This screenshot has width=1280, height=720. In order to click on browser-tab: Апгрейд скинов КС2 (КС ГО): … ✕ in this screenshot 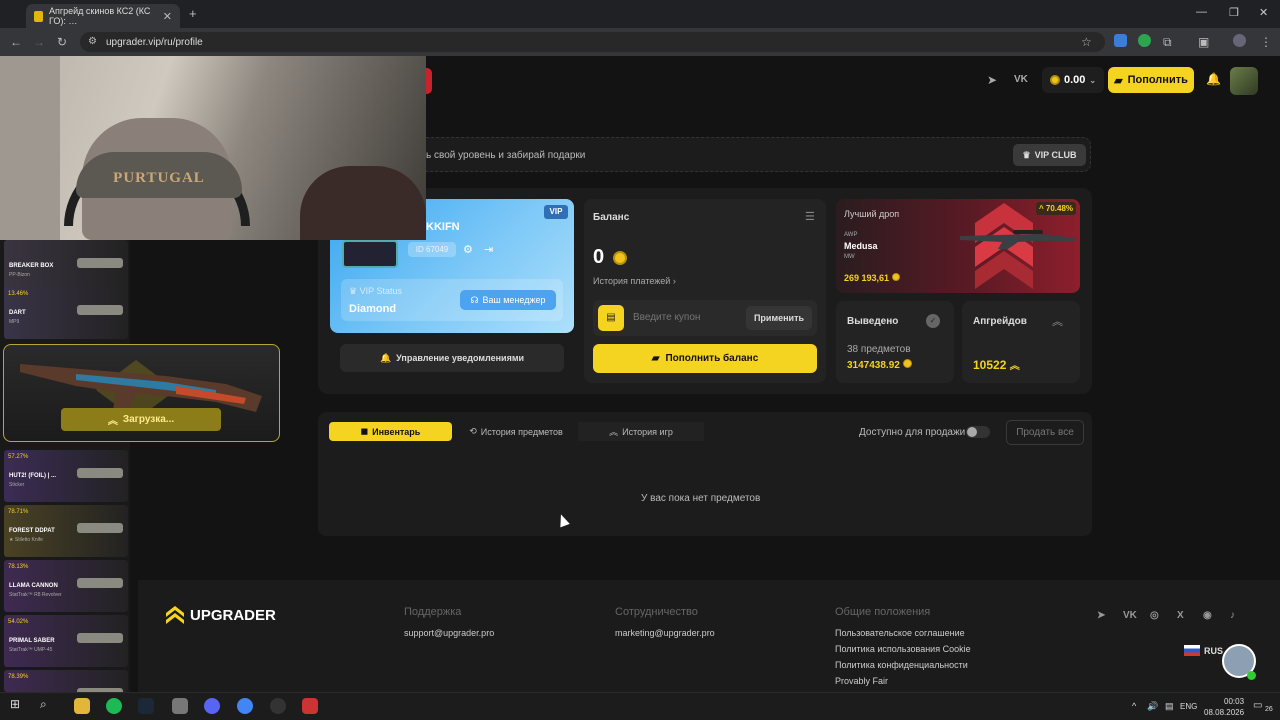, I will do `click(103, 16)`.